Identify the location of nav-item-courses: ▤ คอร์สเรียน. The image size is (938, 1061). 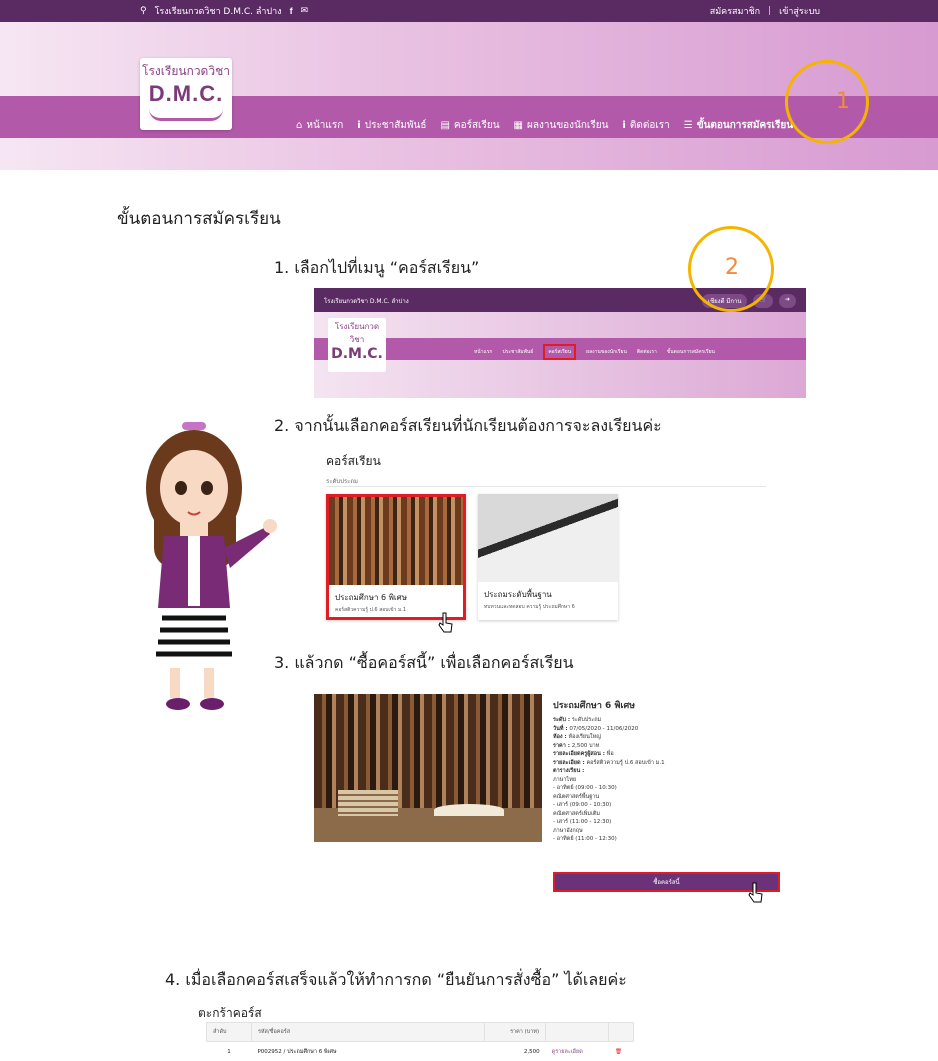
(469, 125).